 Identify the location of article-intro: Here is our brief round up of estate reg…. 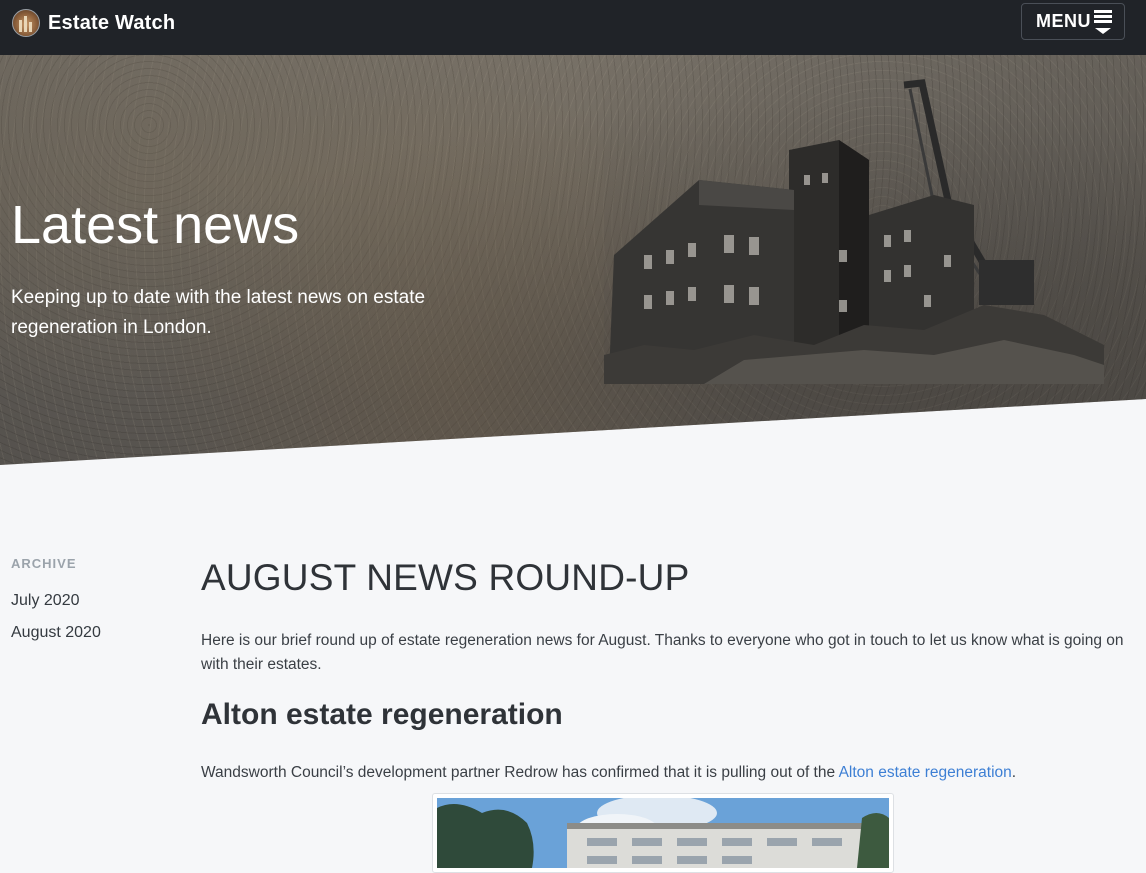
(662, 652).